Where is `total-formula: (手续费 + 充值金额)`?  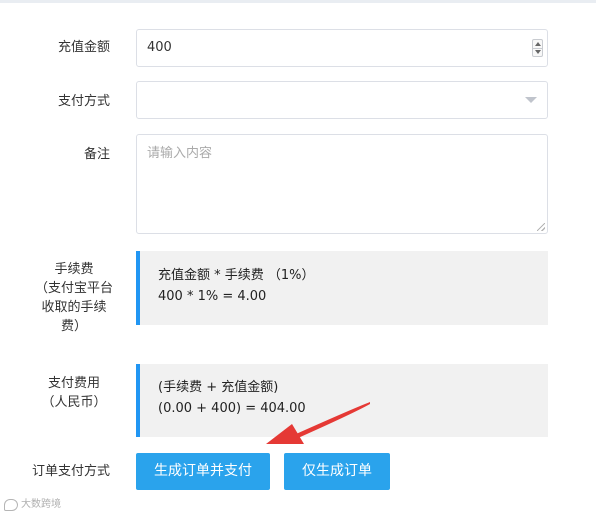 total-formula: (手续费 + 充值金额) is located at coordinates (218, 387).